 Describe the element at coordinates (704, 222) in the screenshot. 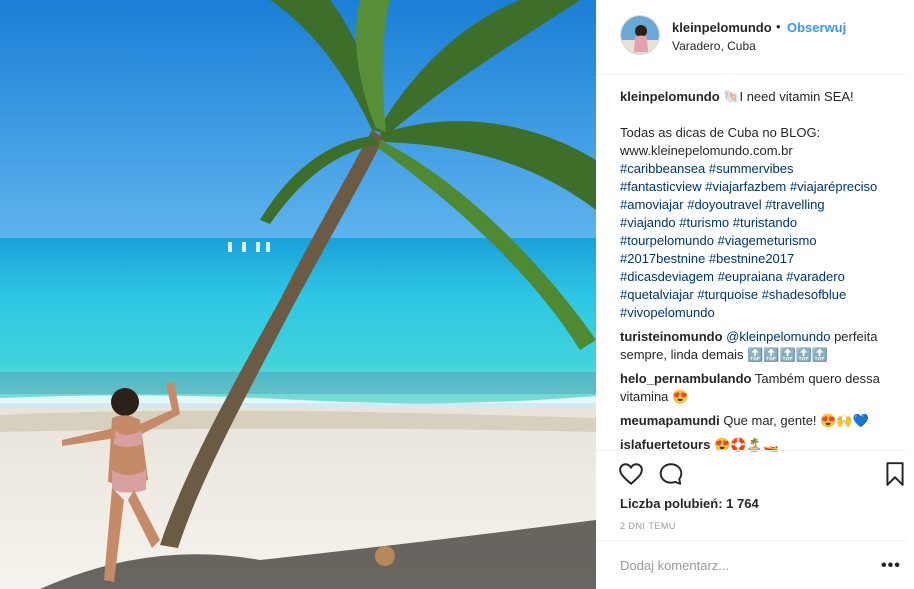

I see `hashtag-link: #turismo` at that location.